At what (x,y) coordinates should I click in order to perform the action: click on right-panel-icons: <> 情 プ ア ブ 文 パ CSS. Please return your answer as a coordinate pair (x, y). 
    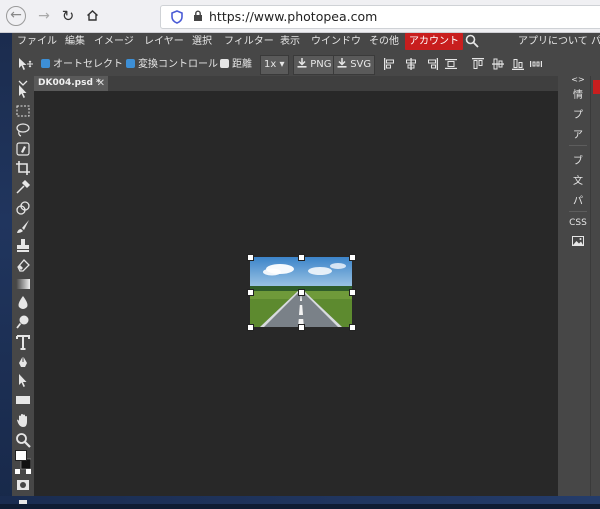
    Looking at the image, I should click on (577, 286).